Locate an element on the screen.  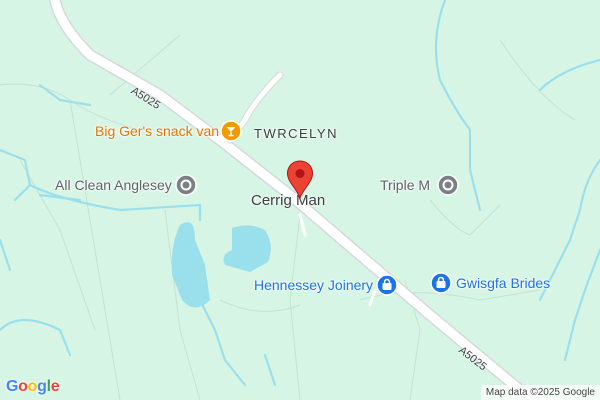
lake-west is located at coordinates (190, 265).